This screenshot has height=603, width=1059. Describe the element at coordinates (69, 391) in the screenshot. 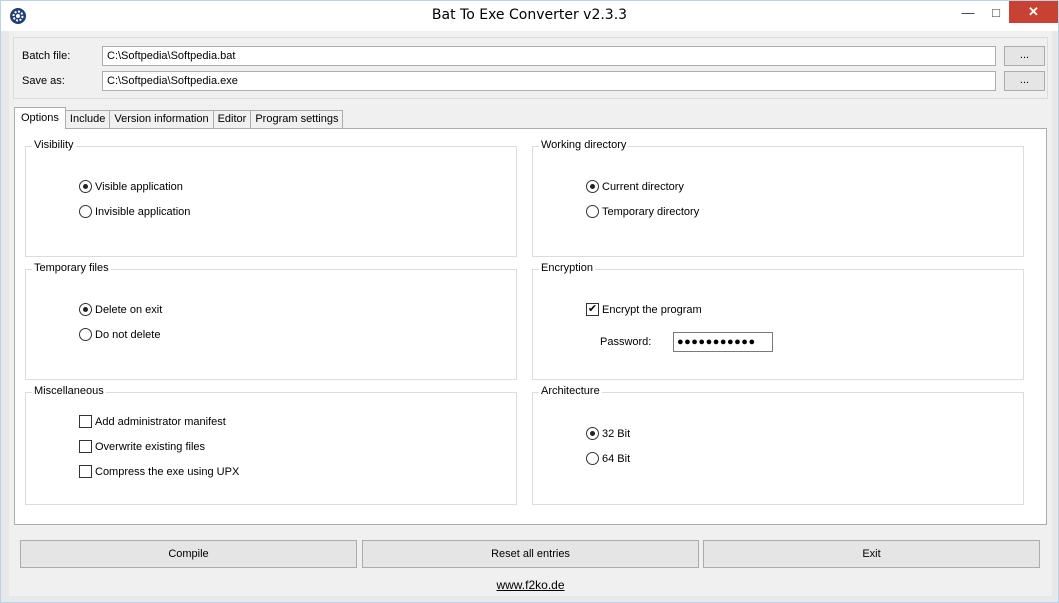

I see `miscellaneous-group-title: Miscellaneous` at that location.